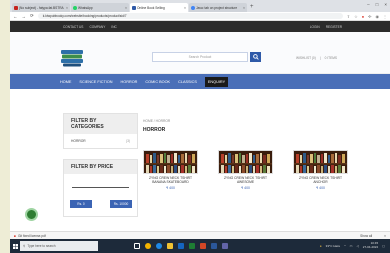  I want to click on search-button, so click(255, 57).